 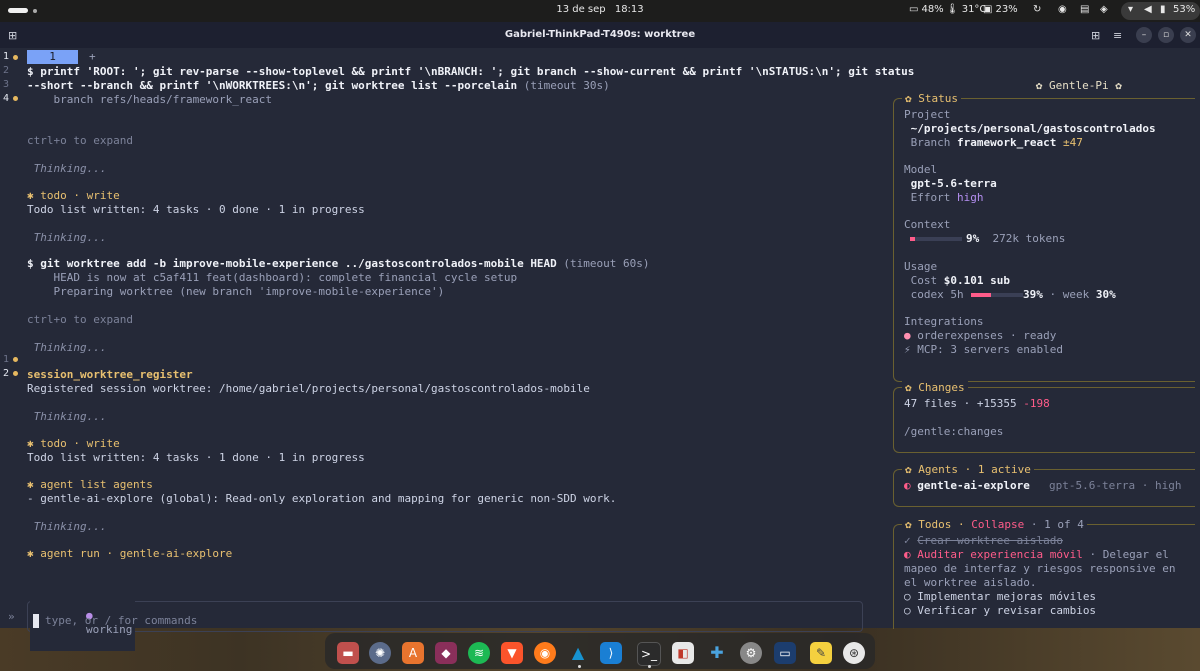 What do you see at coordinates (6, 98) in the screenshot?
I see `line-number: 4` at bounding box center [6, 98].